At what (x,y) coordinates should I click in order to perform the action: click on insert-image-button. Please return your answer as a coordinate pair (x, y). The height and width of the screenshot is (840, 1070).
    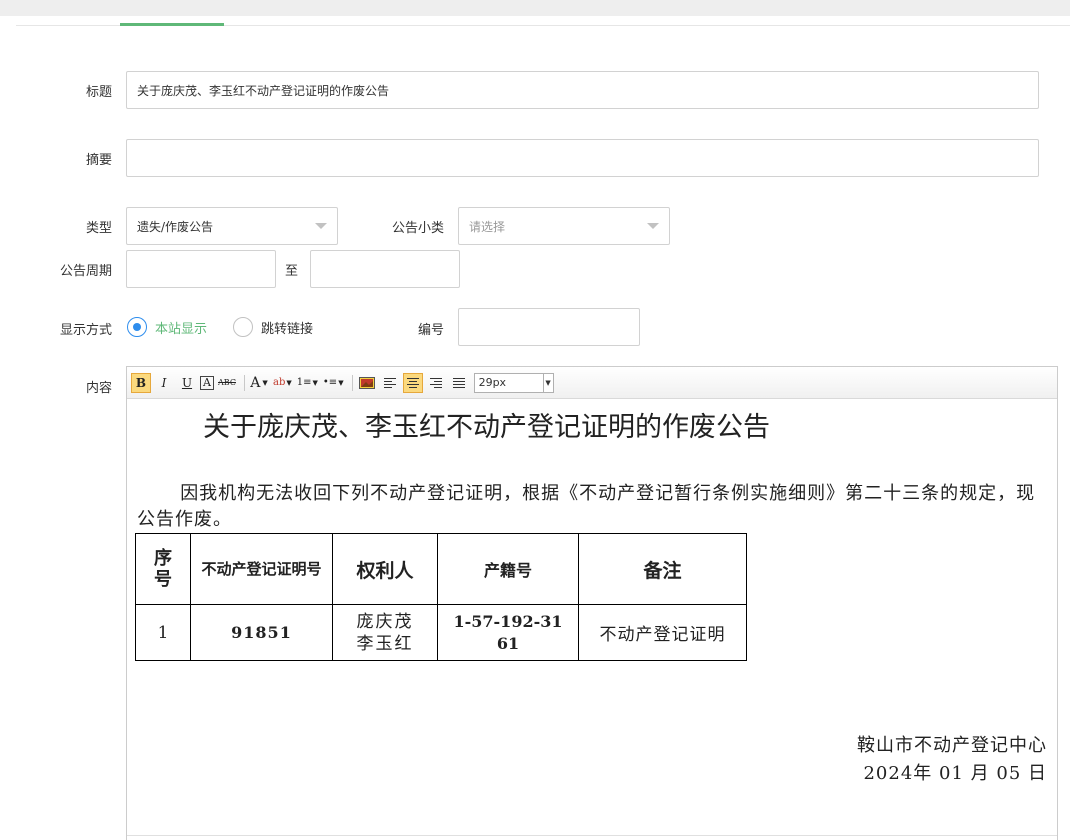
    Looking at the image, I should click on (367, 383).